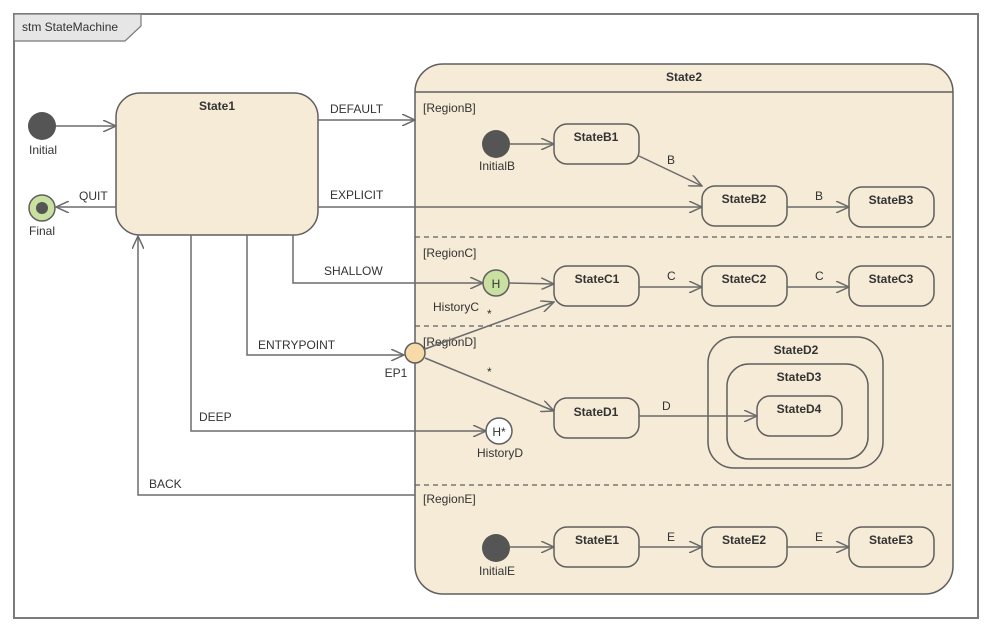  I want to click on frame-title: stm StateMachine, so click(70, 27).